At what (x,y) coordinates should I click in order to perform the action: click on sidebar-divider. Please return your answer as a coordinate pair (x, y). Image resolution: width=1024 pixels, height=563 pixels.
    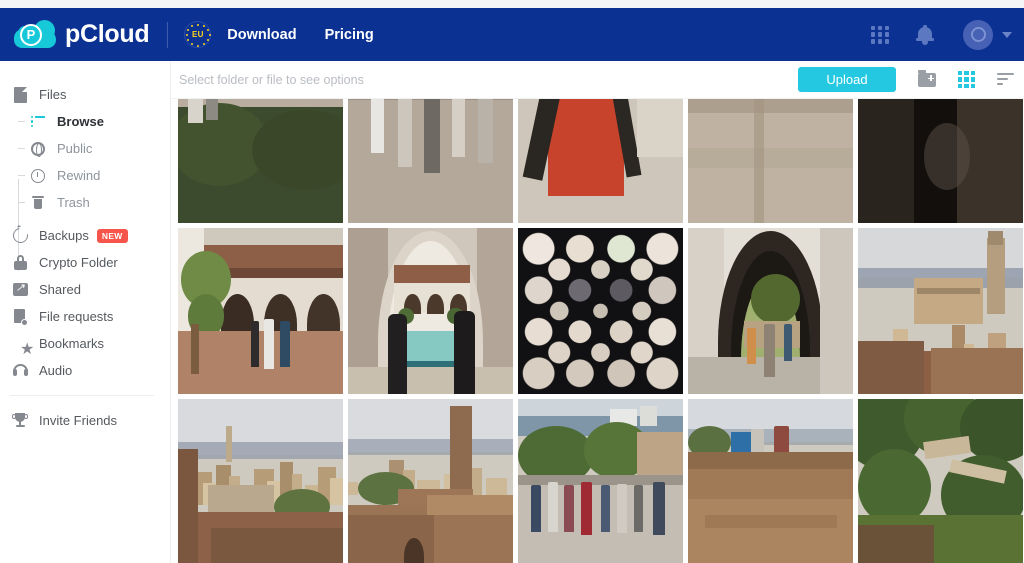
    Looking at the image, I should click on (82, 395).